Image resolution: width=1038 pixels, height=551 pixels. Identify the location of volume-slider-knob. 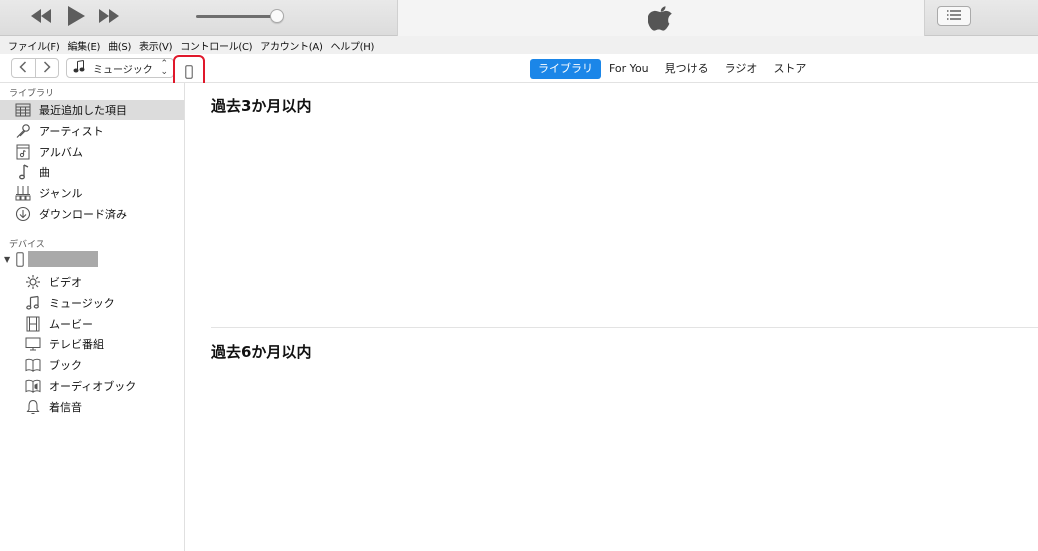
(277, 16).